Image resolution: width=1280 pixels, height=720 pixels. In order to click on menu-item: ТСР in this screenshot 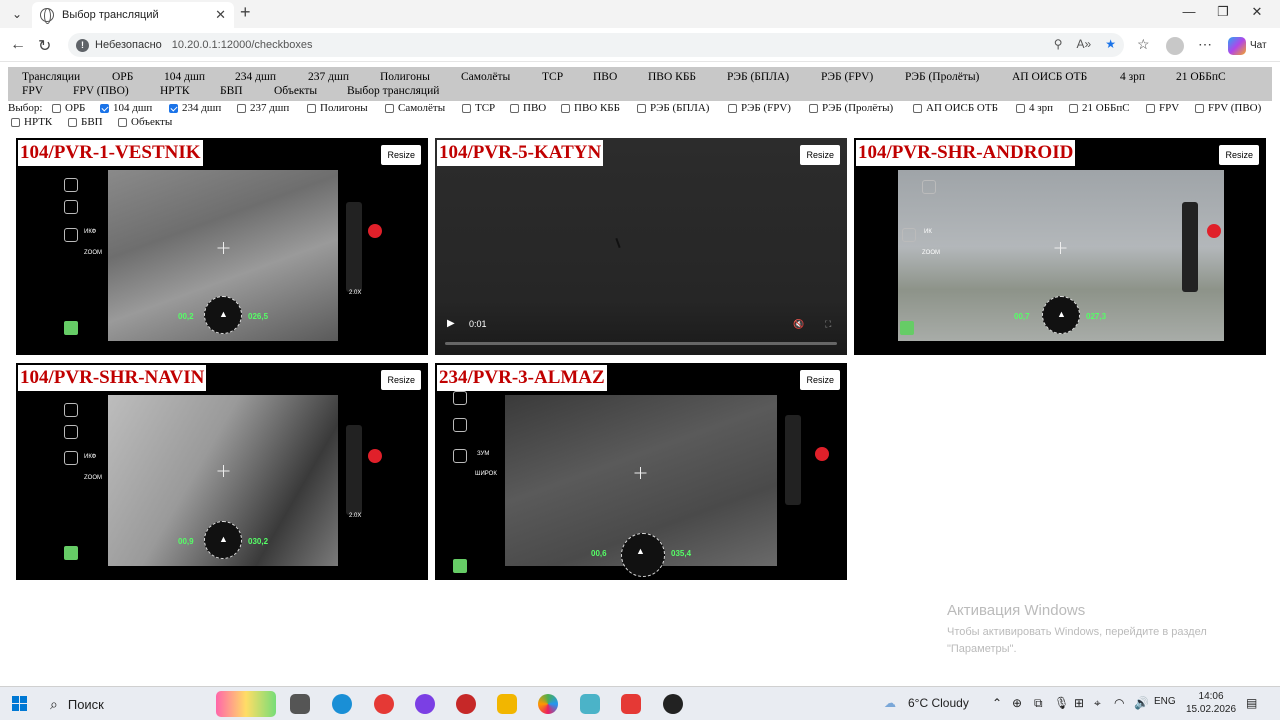, I will do `click(552, 77)`.